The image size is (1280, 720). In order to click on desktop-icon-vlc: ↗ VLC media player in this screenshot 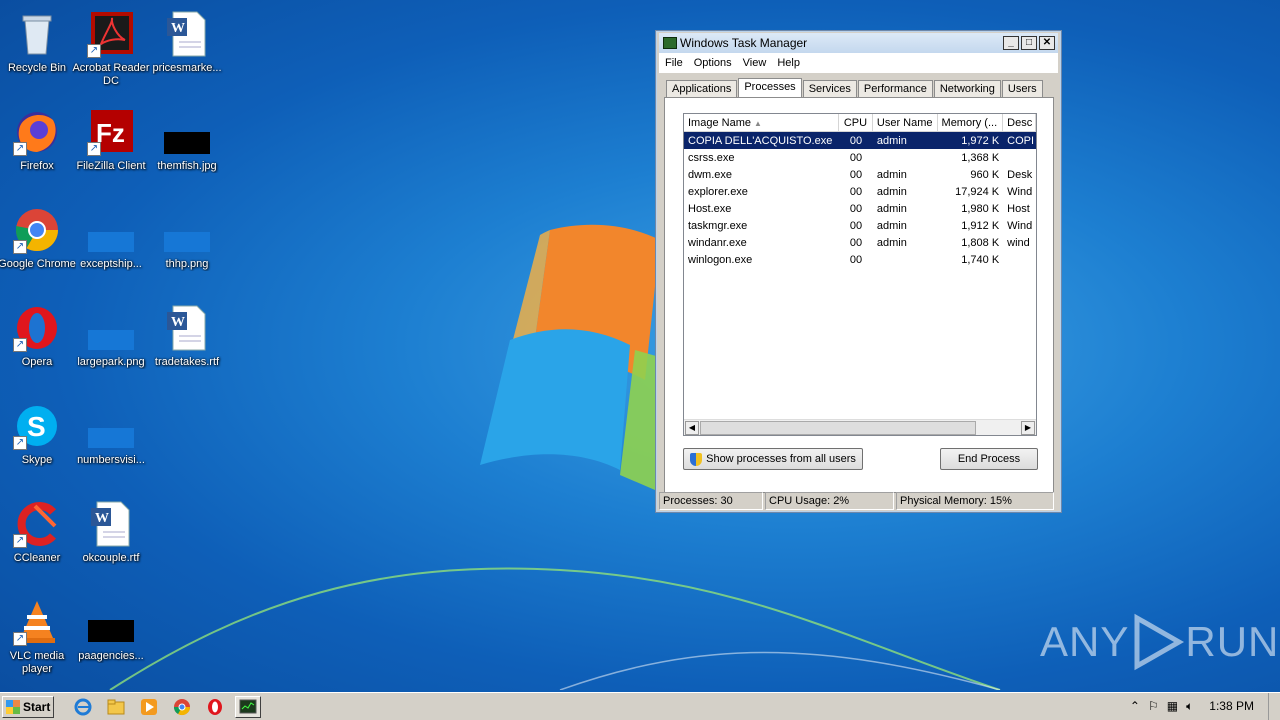, I will do `click(37, 637)`.